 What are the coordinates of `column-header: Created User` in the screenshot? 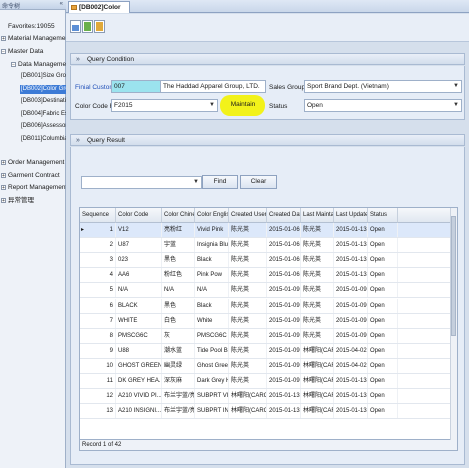 It's located at (248, 215).